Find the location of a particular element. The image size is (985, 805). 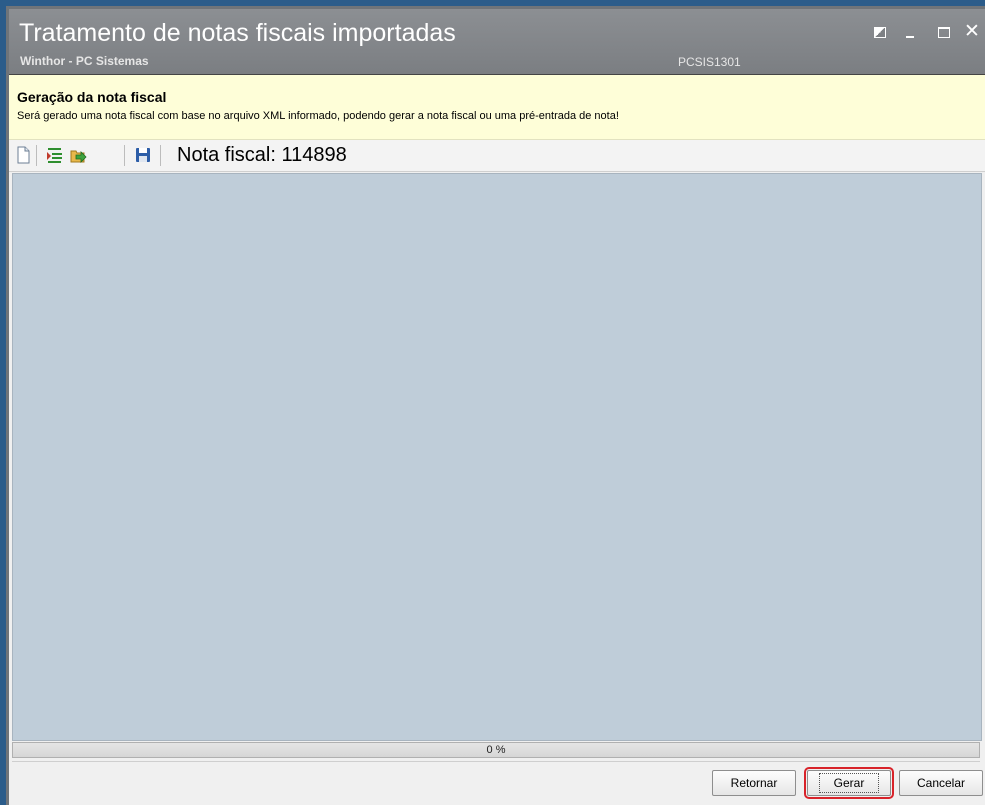

window-subtitle: Winthor - PC Sistemas is located at coordinates (84, 61).